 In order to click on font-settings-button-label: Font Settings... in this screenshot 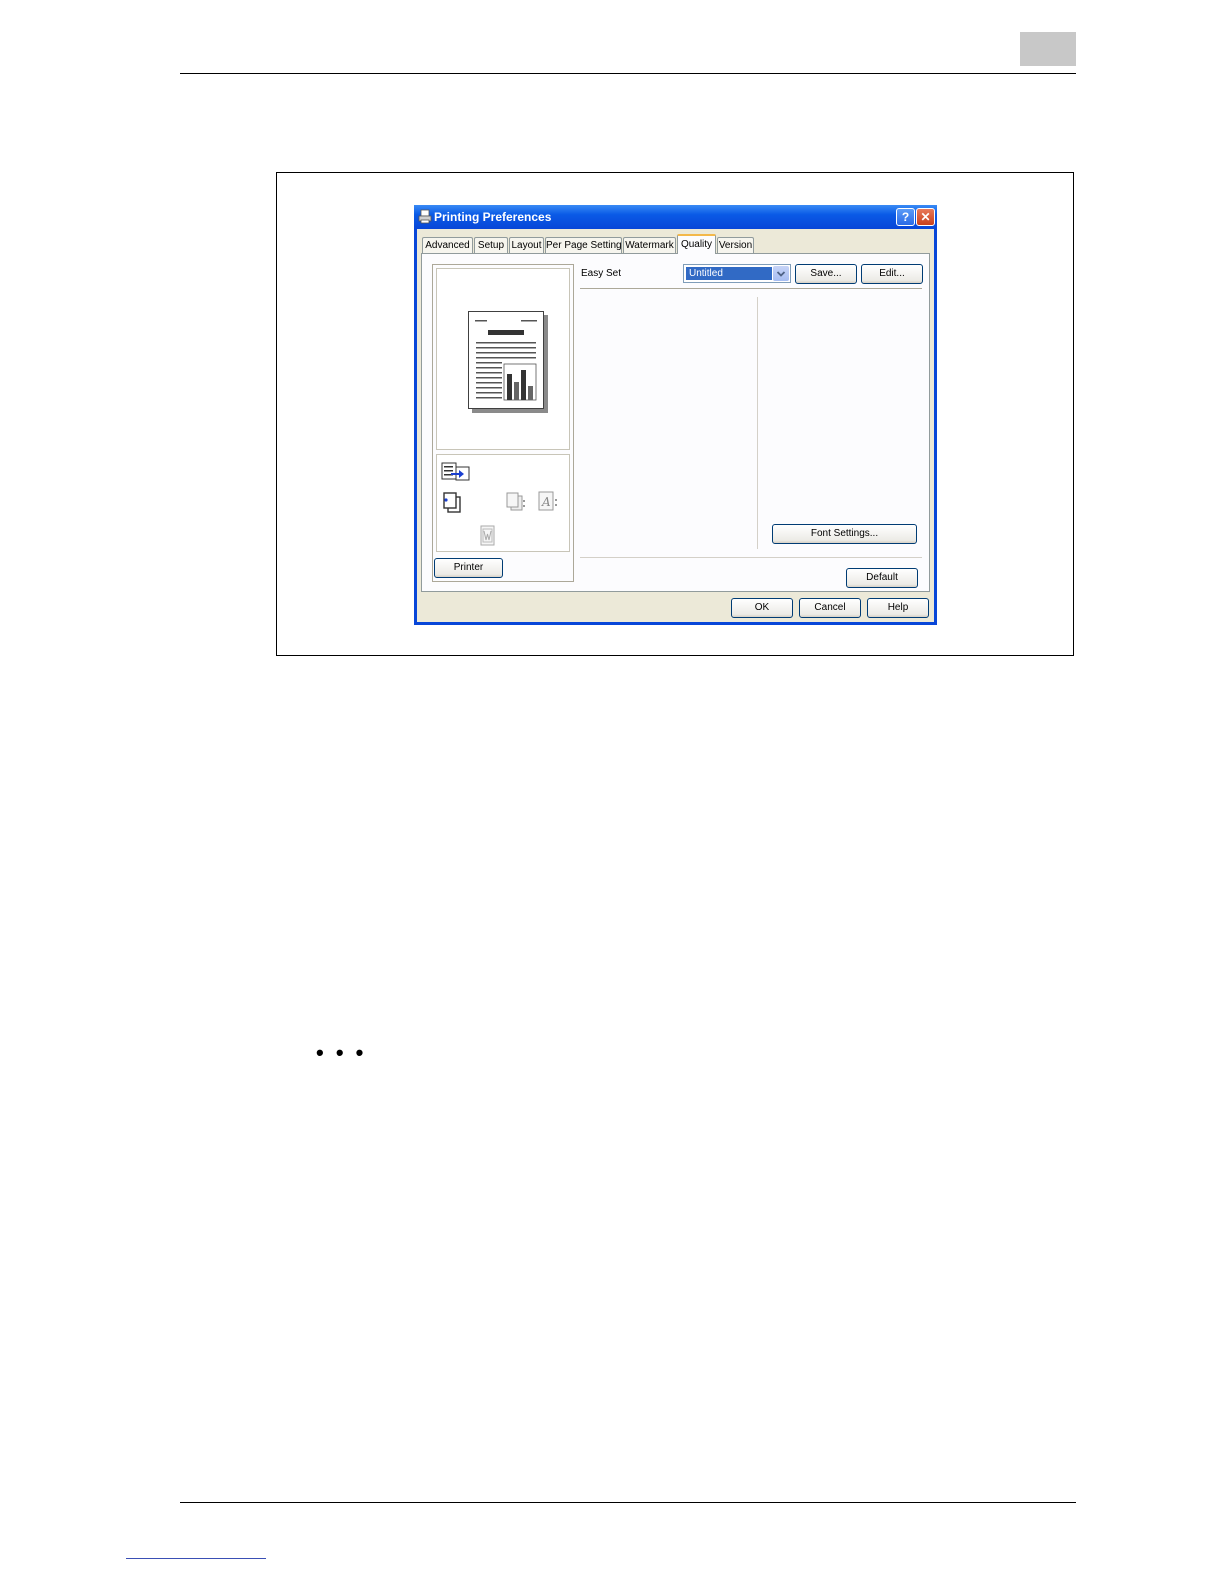, I will do `click(844, 533)`.